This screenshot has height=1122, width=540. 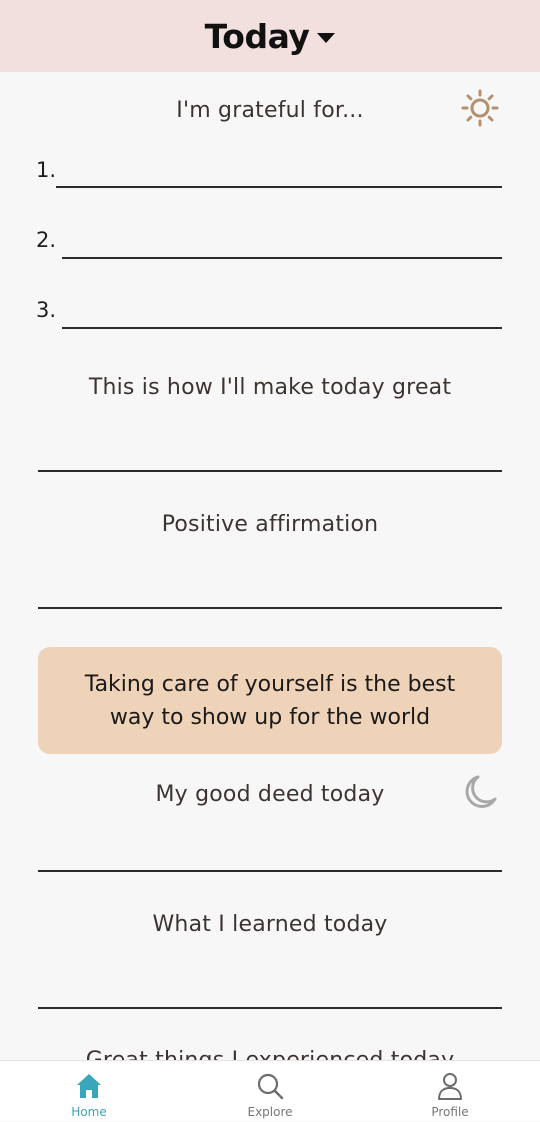 What do you see at coordinates (270, 1008) in the screenshot?
I see `learned-input` at bounding box center [270, 1008].